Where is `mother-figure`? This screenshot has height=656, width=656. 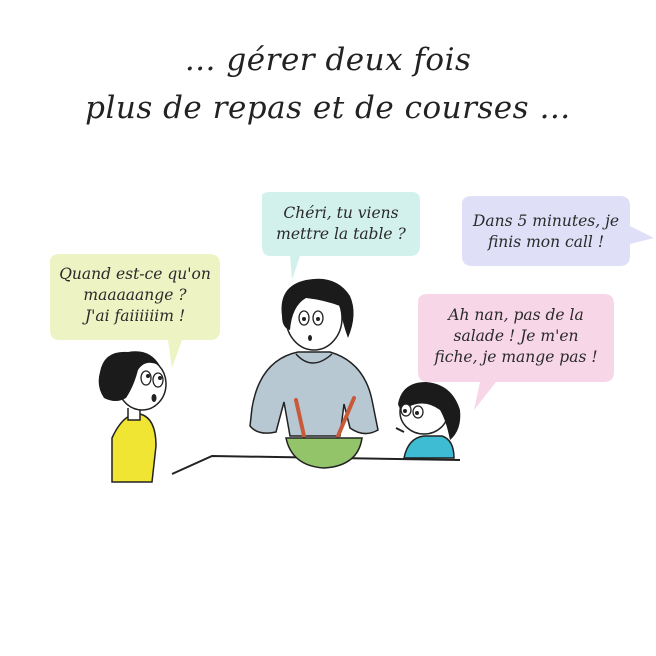 mother-figure is located at coordinates (314, 373).